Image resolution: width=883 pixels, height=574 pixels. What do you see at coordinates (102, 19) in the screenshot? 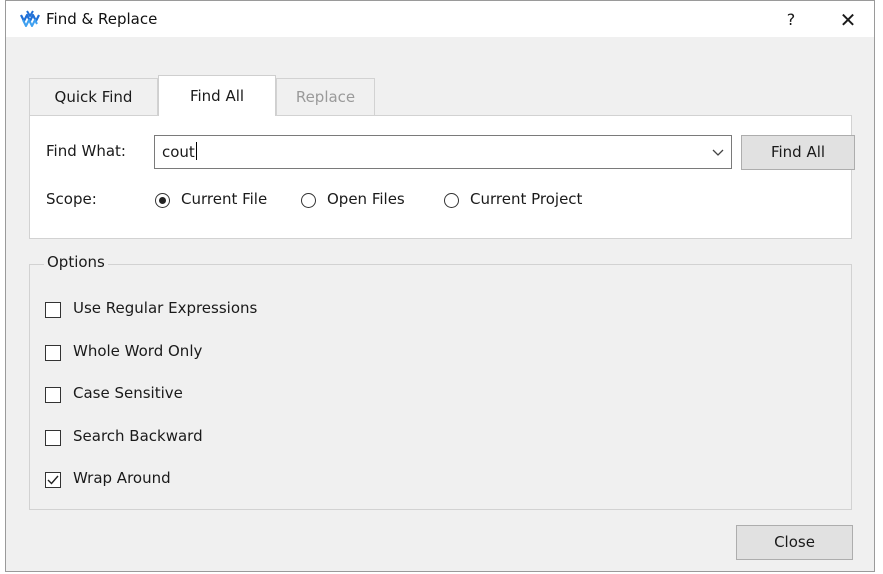
I see `dialog-title: Find & Replace` at bounding box center [102, 19].